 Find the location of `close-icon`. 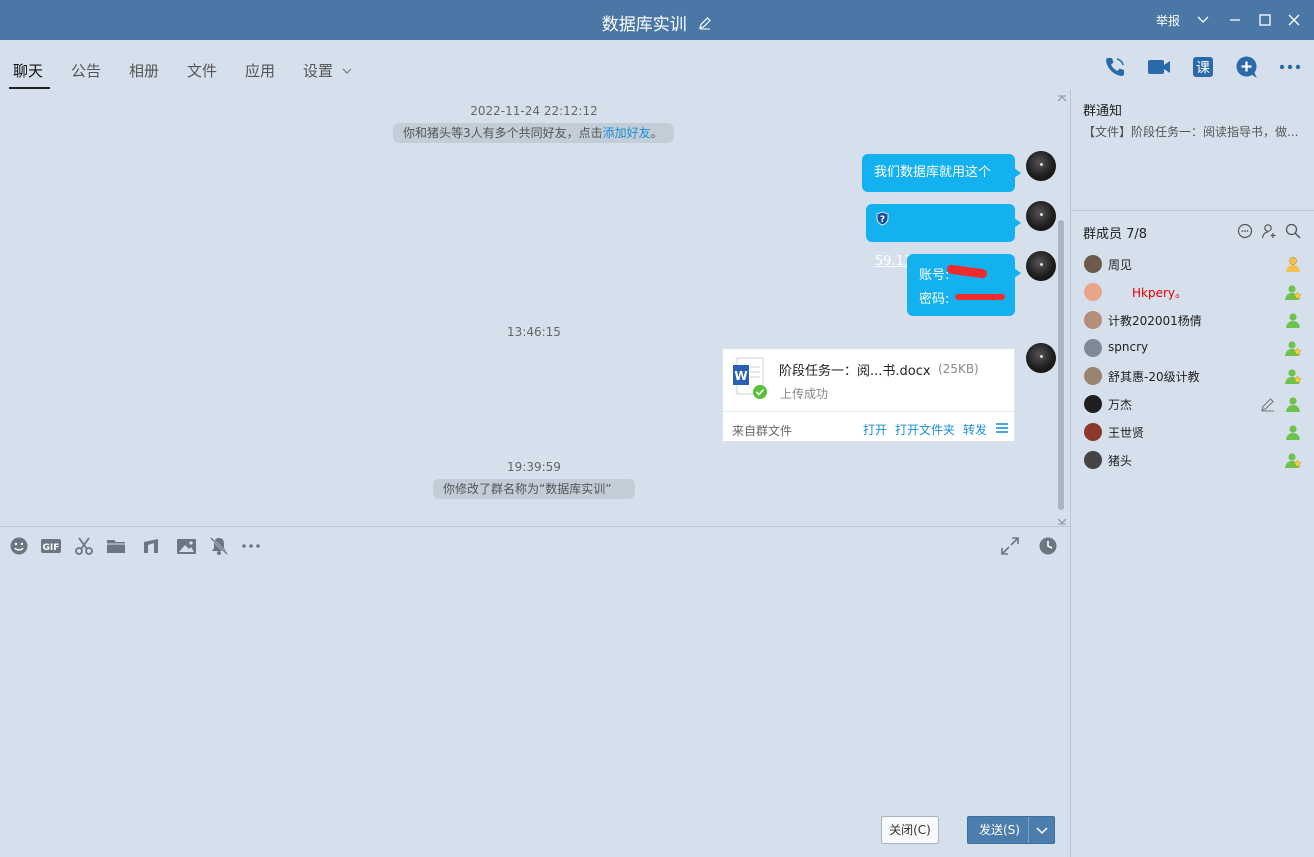

close-icon is located at coordinates (1294, 20).